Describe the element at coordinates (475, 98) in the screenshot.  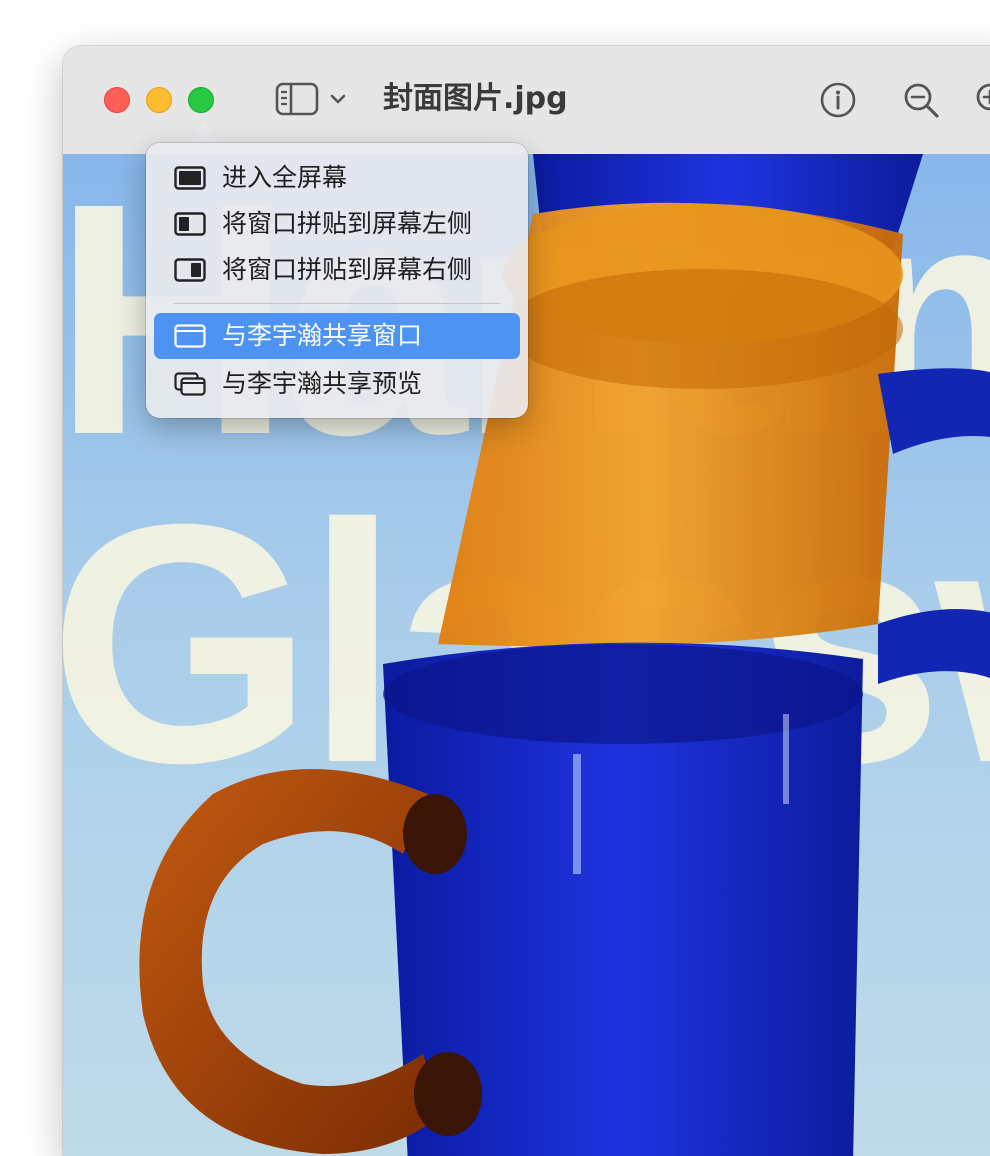
I see `window-title: 封面图片.jpg` at that location.